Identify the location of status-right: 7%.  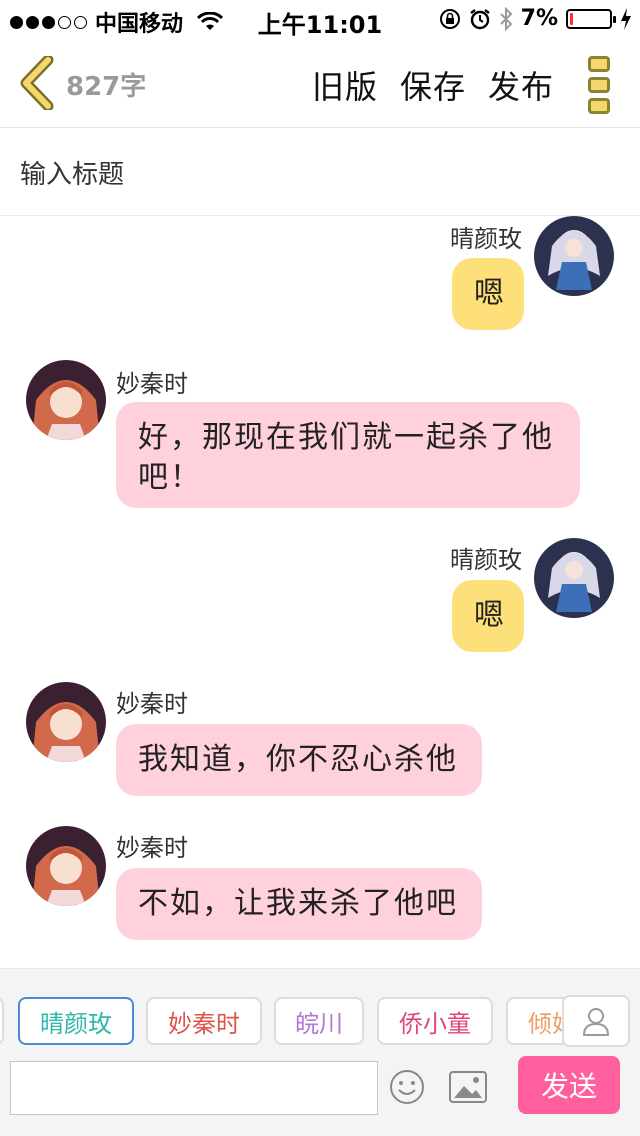
(535, 18).